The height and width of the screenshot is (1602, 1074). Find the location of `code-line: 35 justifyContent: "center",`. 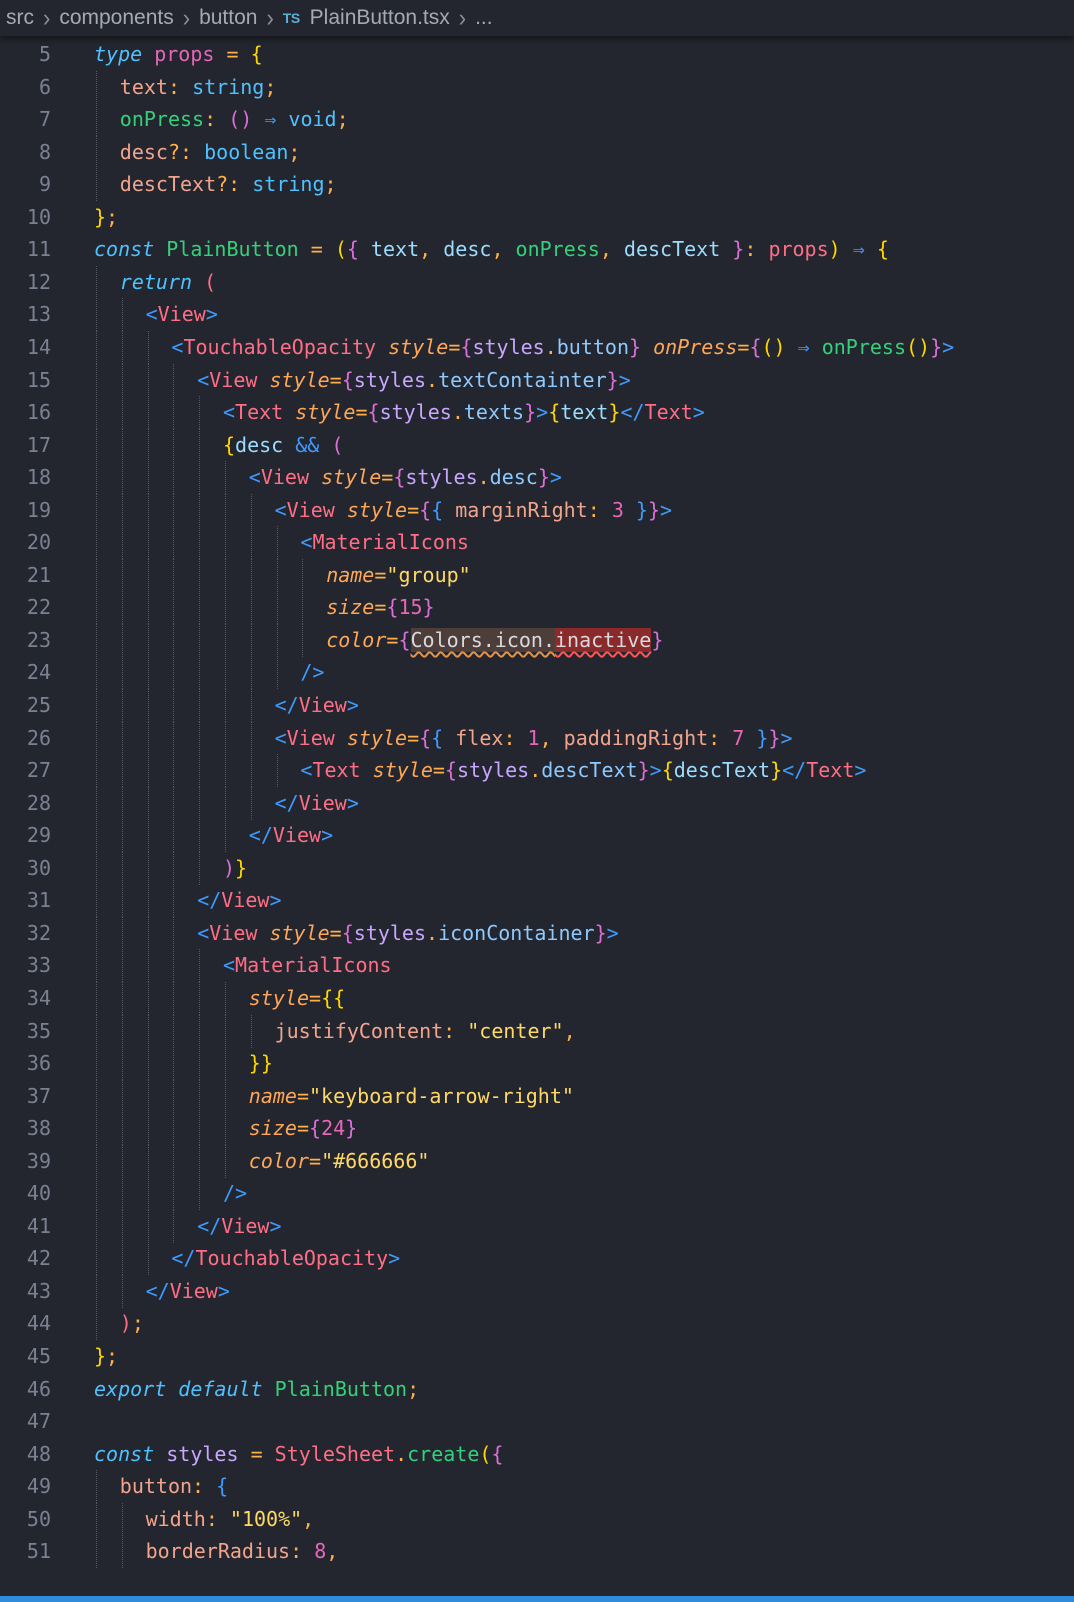

code-line: 35 justifyContent: "center", is located at coordinates (537, 1031).